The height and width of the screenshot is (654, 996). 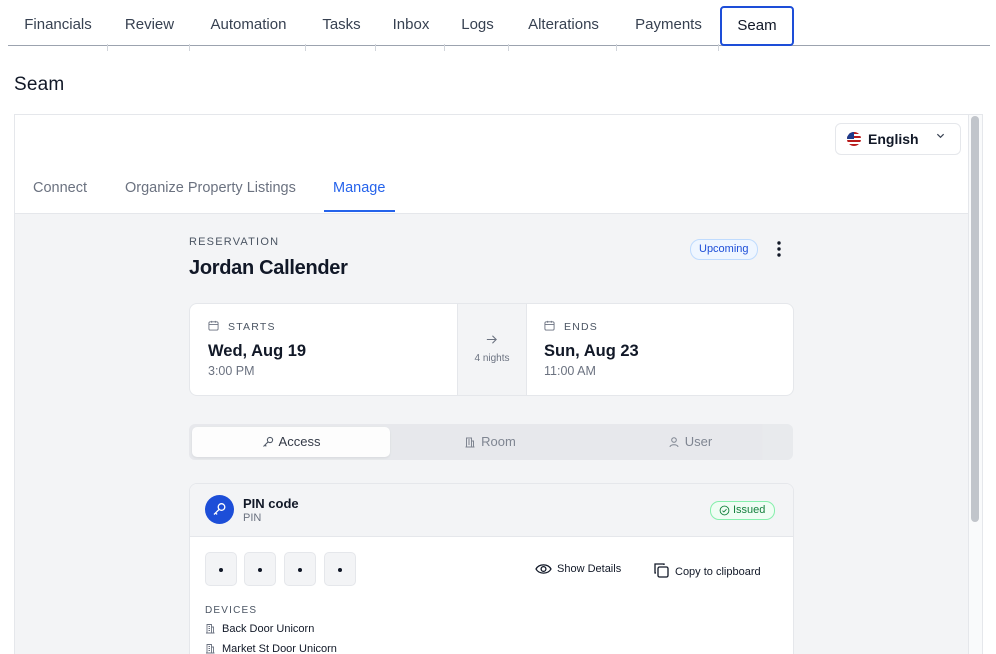 I want to click on arrow-right-icon, so click(x=491, y=339).